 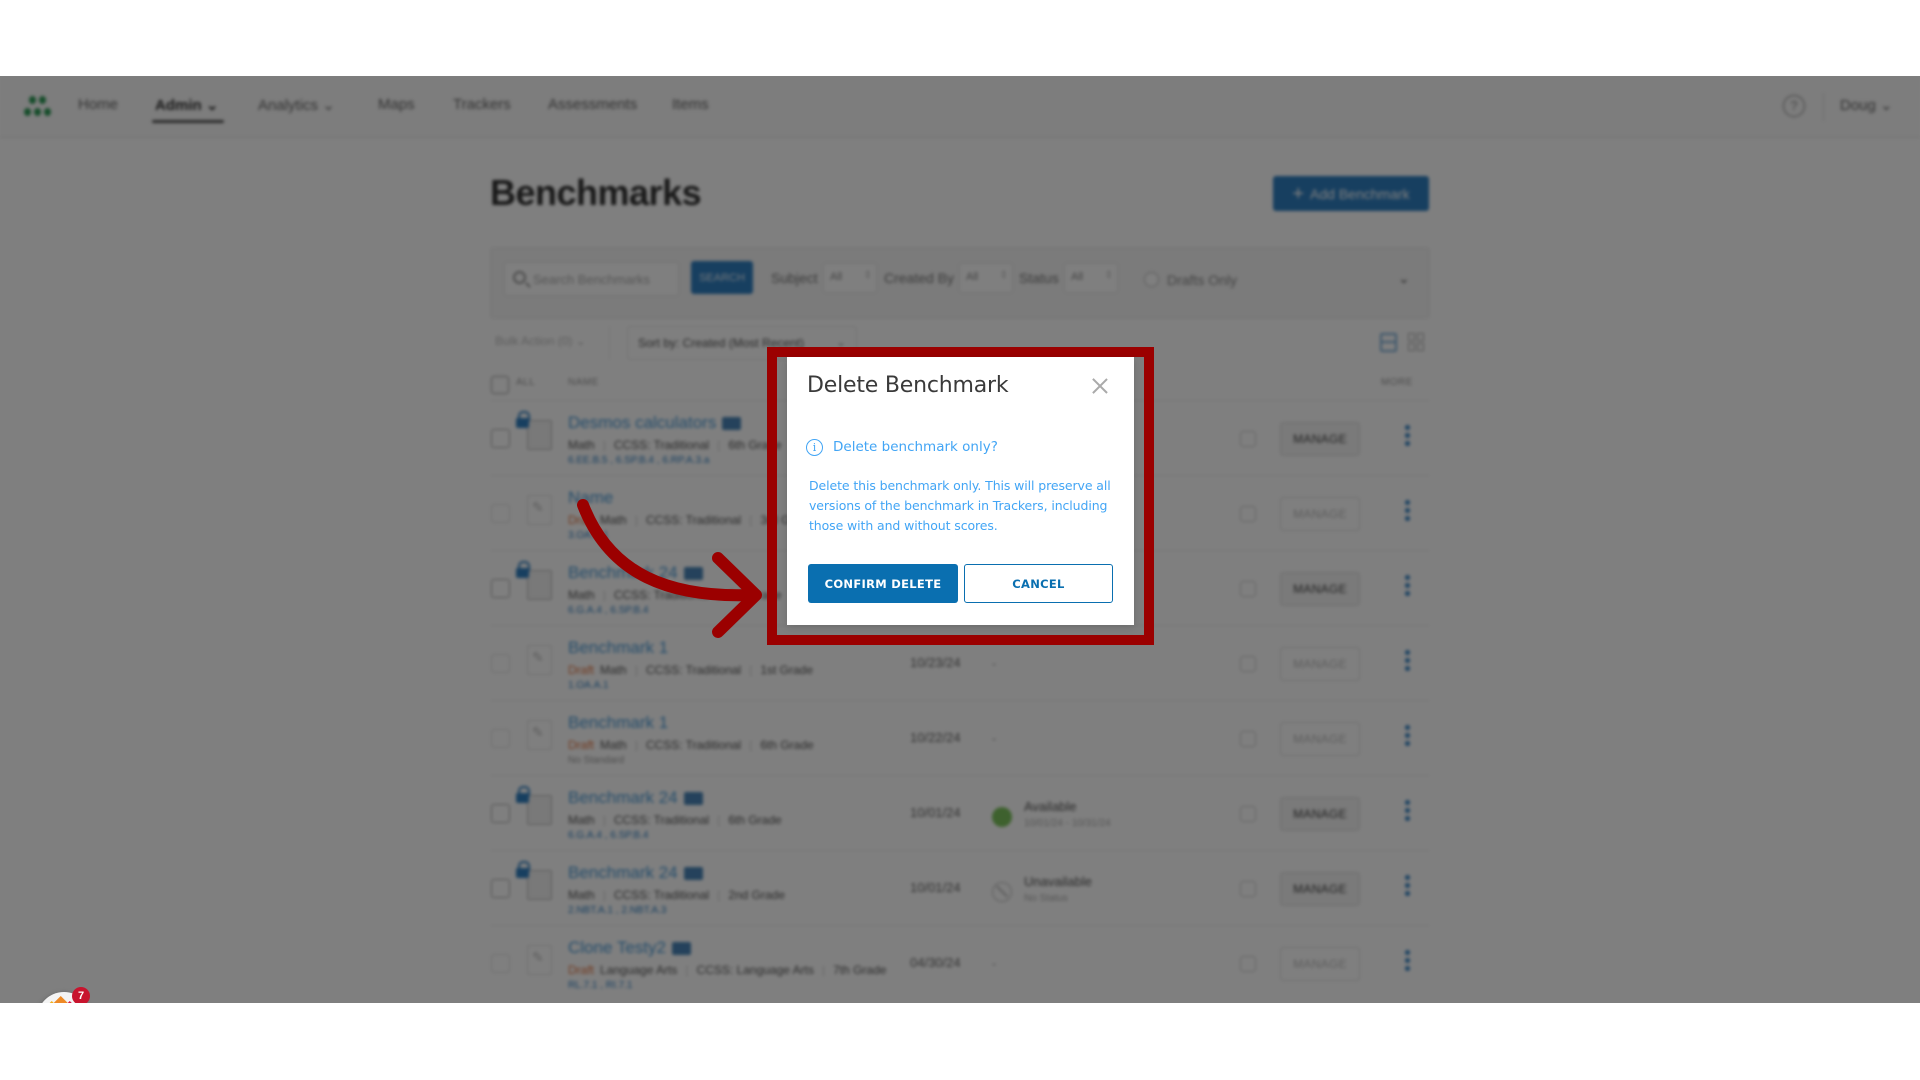 I want to click on close-icon, so click(x=1100, y=386).